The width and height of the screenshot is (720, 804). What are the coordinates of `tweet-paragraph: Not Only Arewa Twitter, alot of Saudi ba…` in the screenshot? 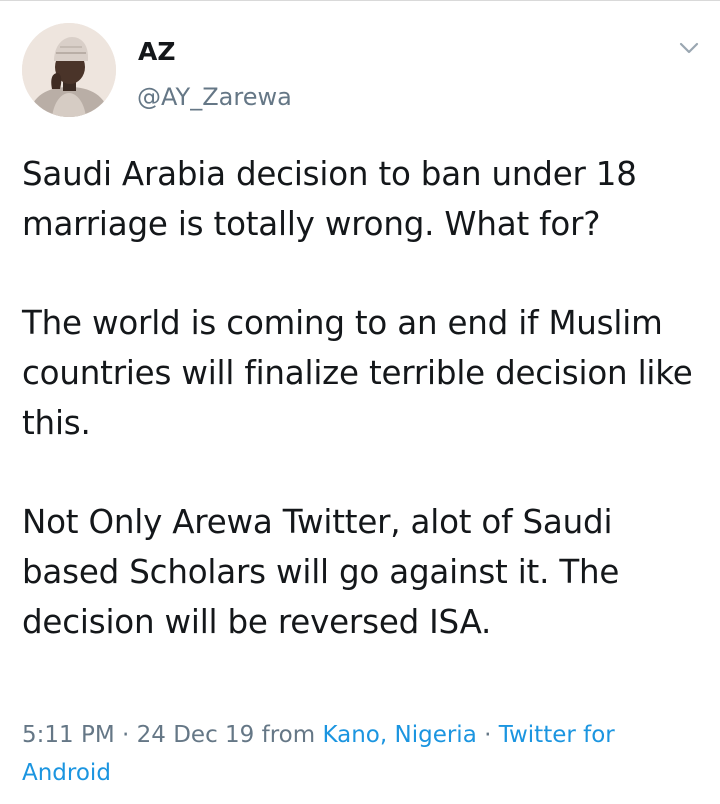 It's located at (321, 572).